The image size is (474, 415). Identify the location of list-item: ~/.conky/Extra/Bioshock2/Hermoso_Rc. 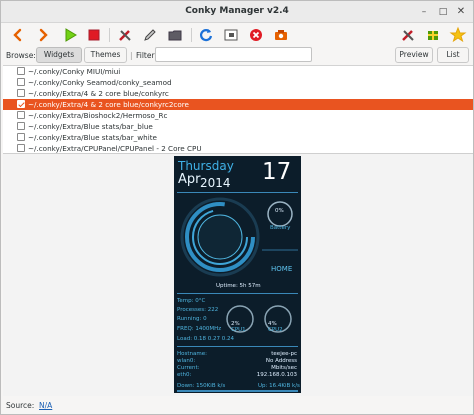
(238, 115).